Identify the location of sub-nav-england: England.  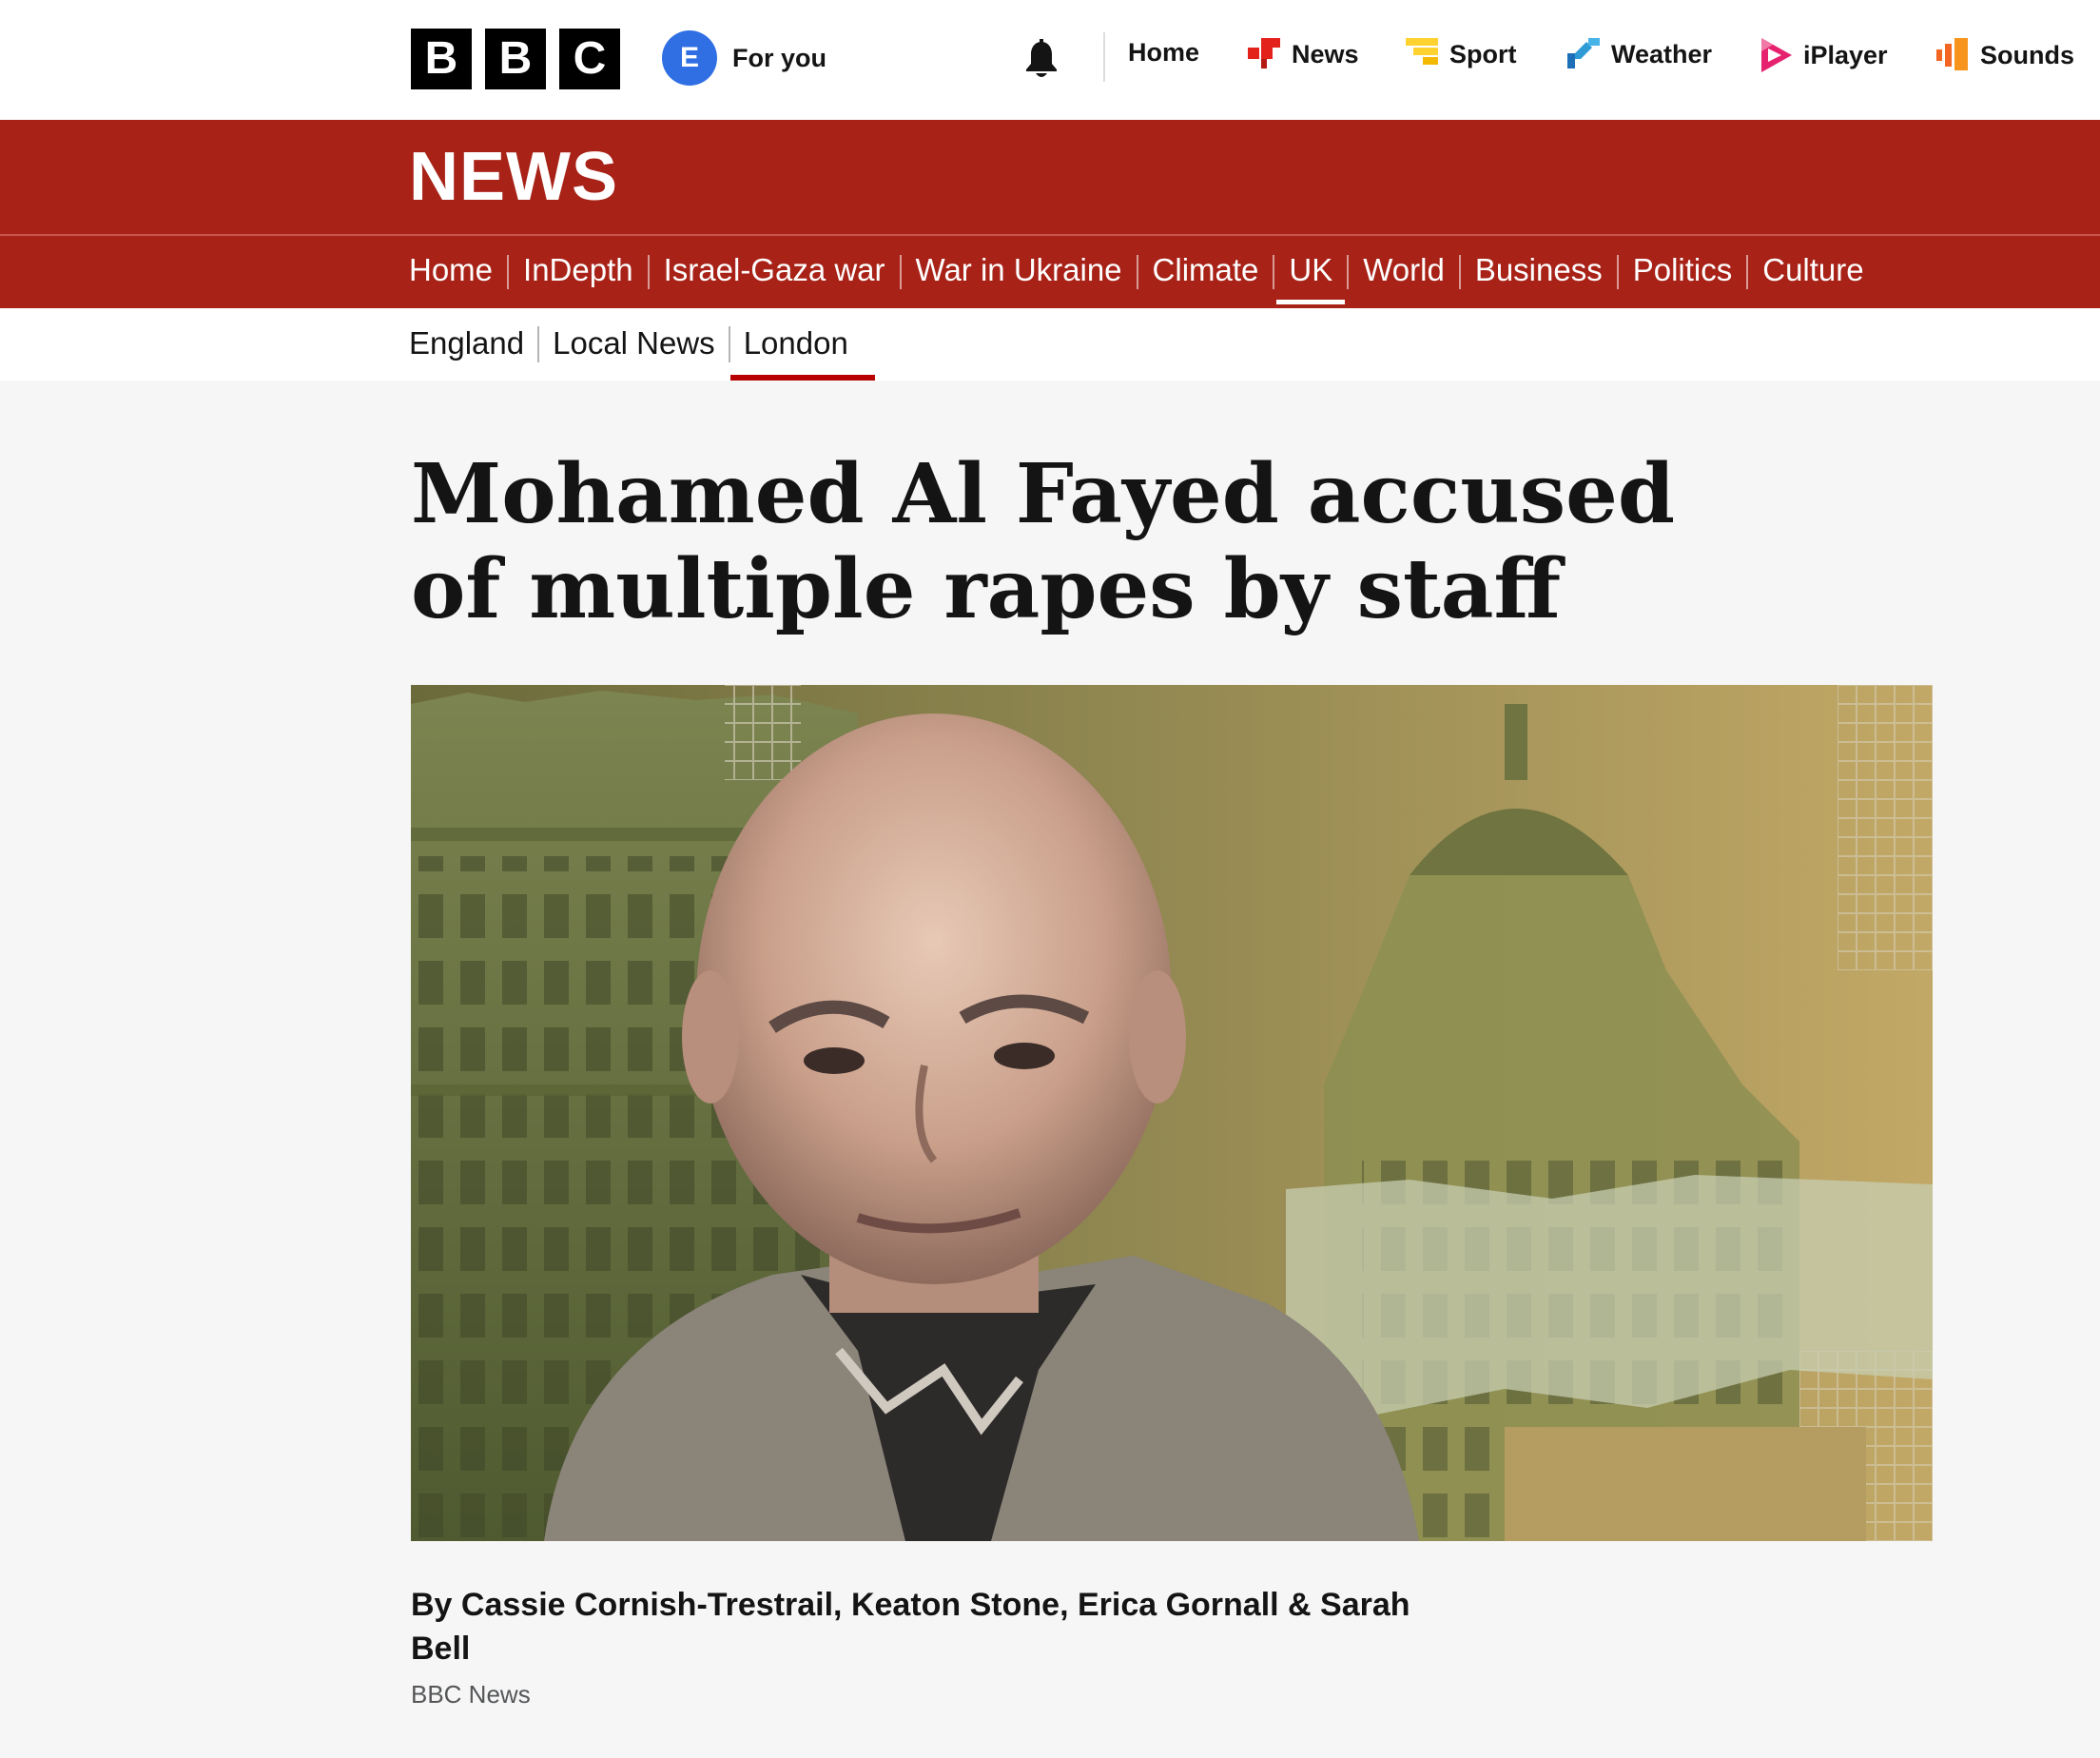
(473, 345).